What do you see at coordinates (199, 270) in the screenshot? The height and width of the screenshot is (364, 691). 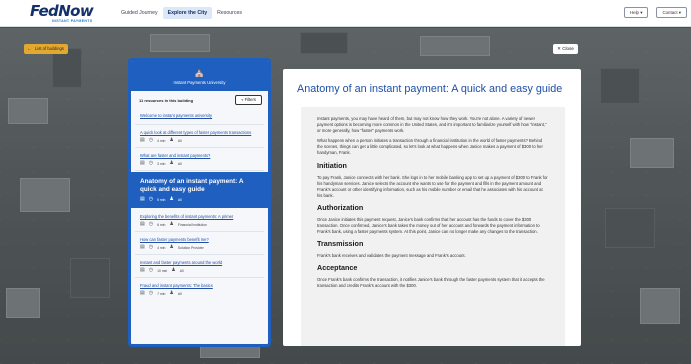 I see `resource-meta: ▤ ◷ 10 min ♟ All` at bounding box center [199, 270].